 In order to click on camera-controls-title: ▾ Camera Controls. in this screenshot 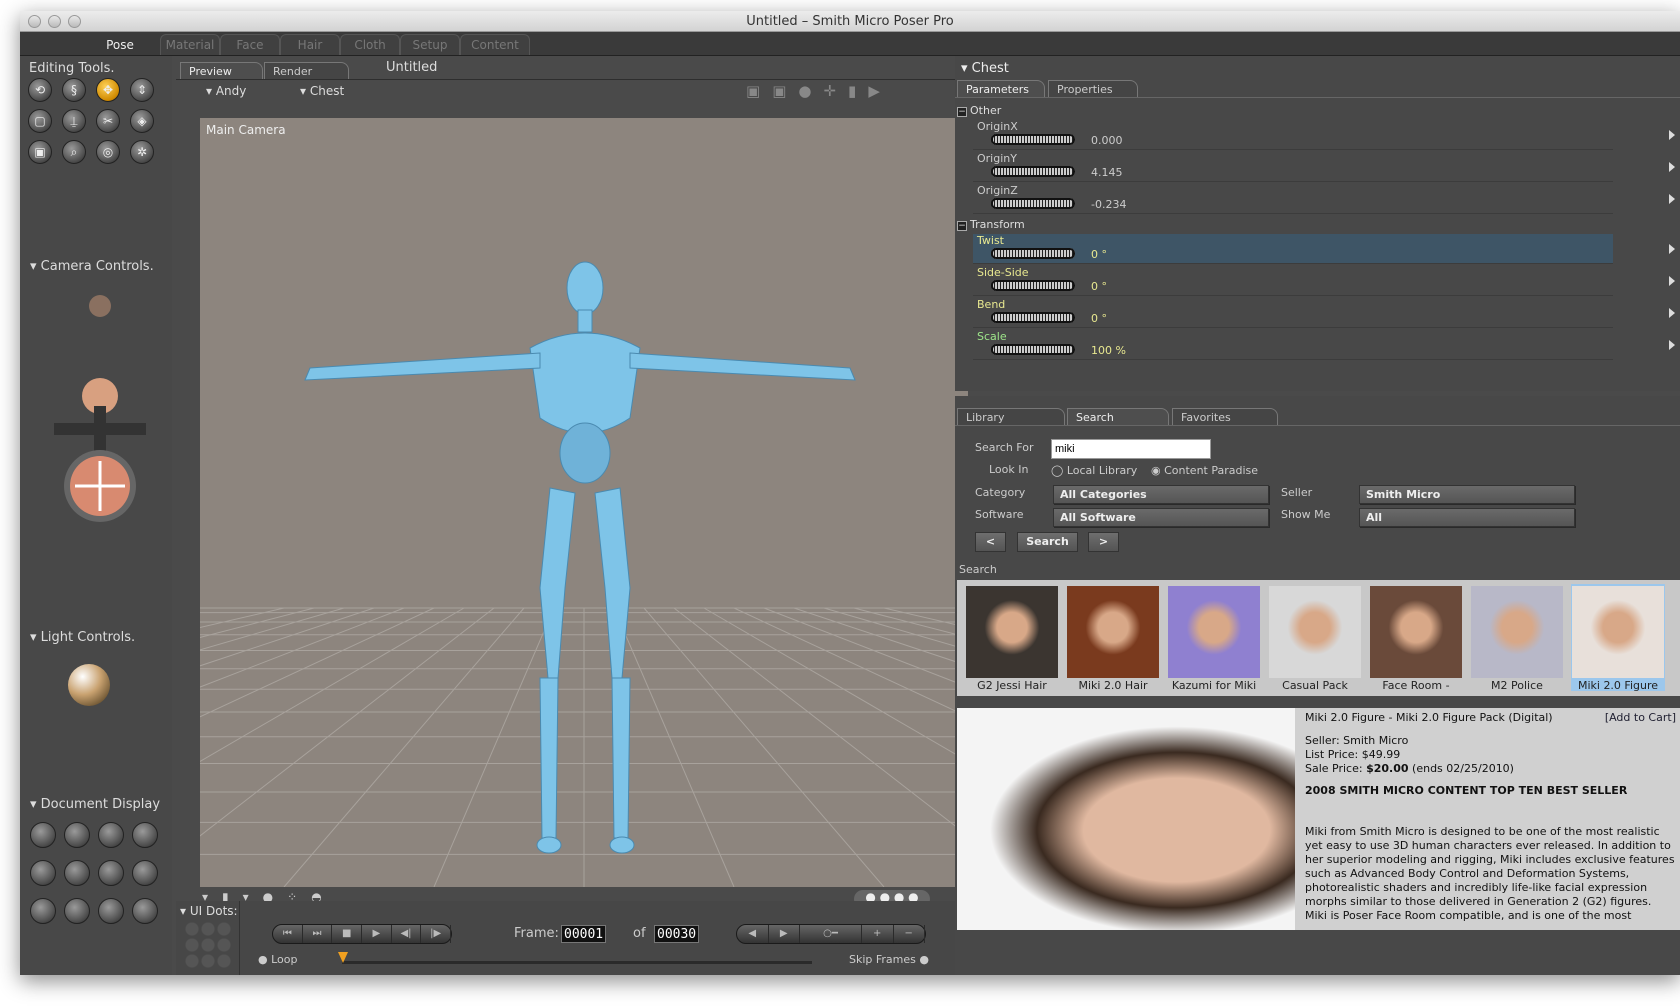, I will do `click(92, 266)`.